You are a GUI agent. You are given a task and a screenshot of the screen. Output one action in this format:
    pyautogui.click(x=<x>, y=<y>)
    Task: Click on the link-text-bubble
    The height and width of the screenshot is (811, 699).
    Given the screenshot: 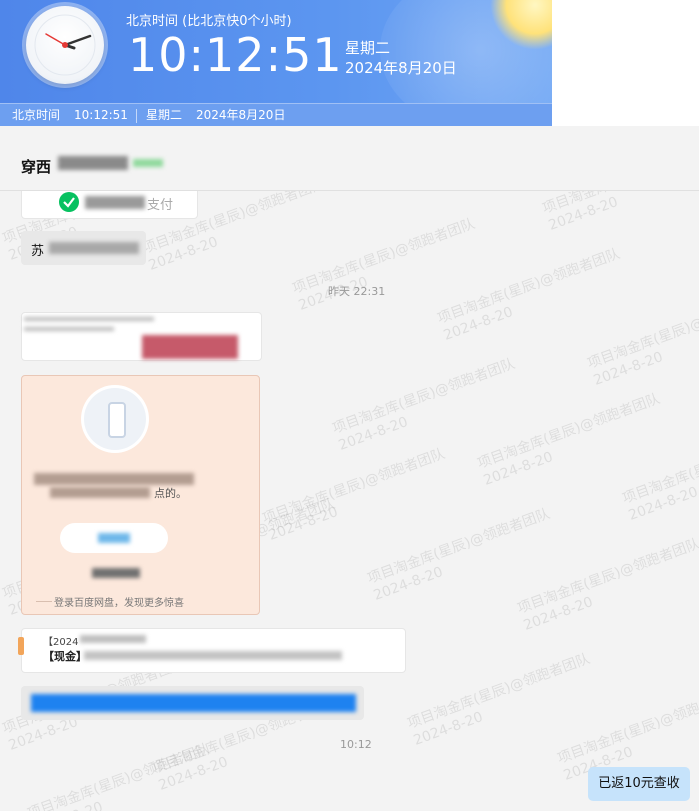 What is the action you would take?
    pyautogui.click(x=192, y=703)
    